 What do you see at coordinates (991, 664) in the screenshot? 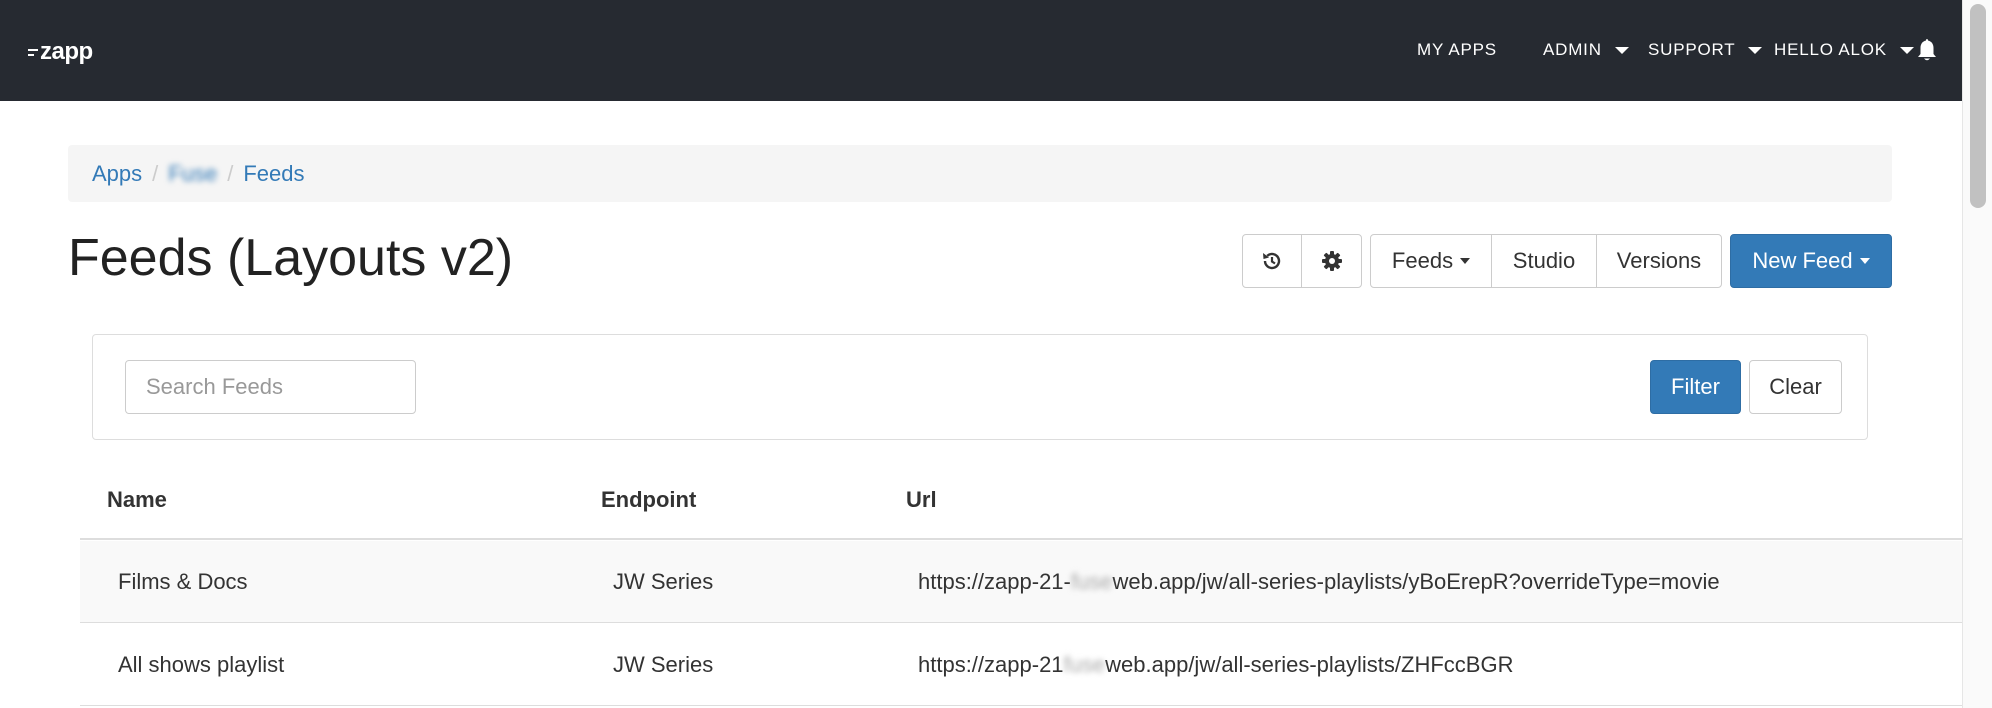
I see `url-prefix: https://zapp-21` at bounding box center [991, 664].